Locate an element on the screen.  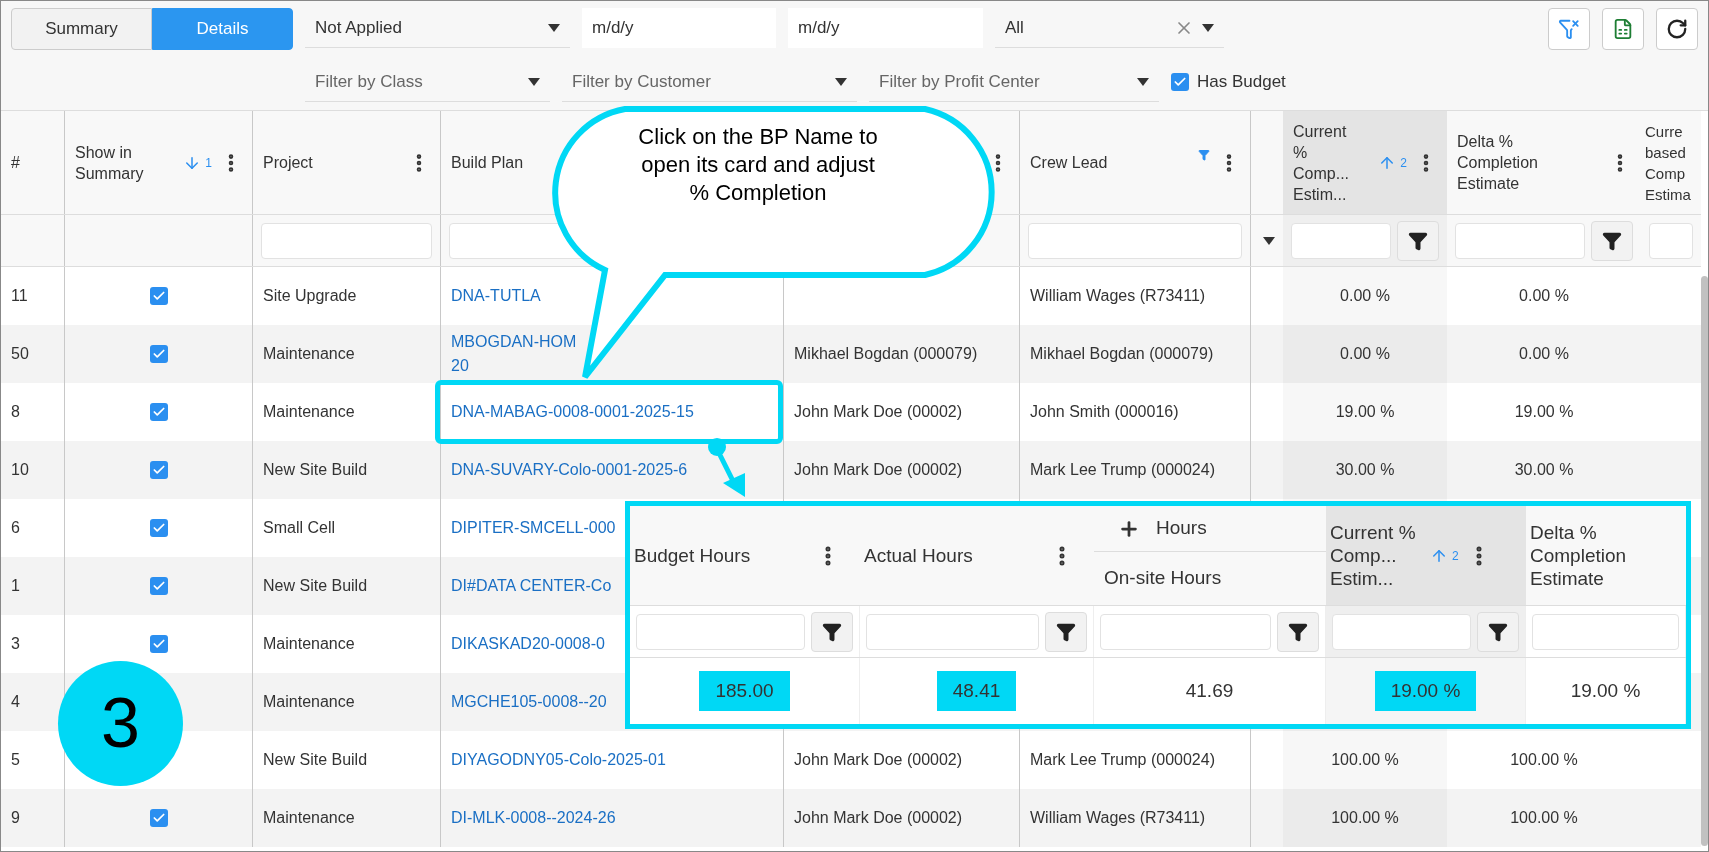
build-plan-link: DNA-SUVARY-Colo-0001-2025-6 is located at coordinates (569, 470).